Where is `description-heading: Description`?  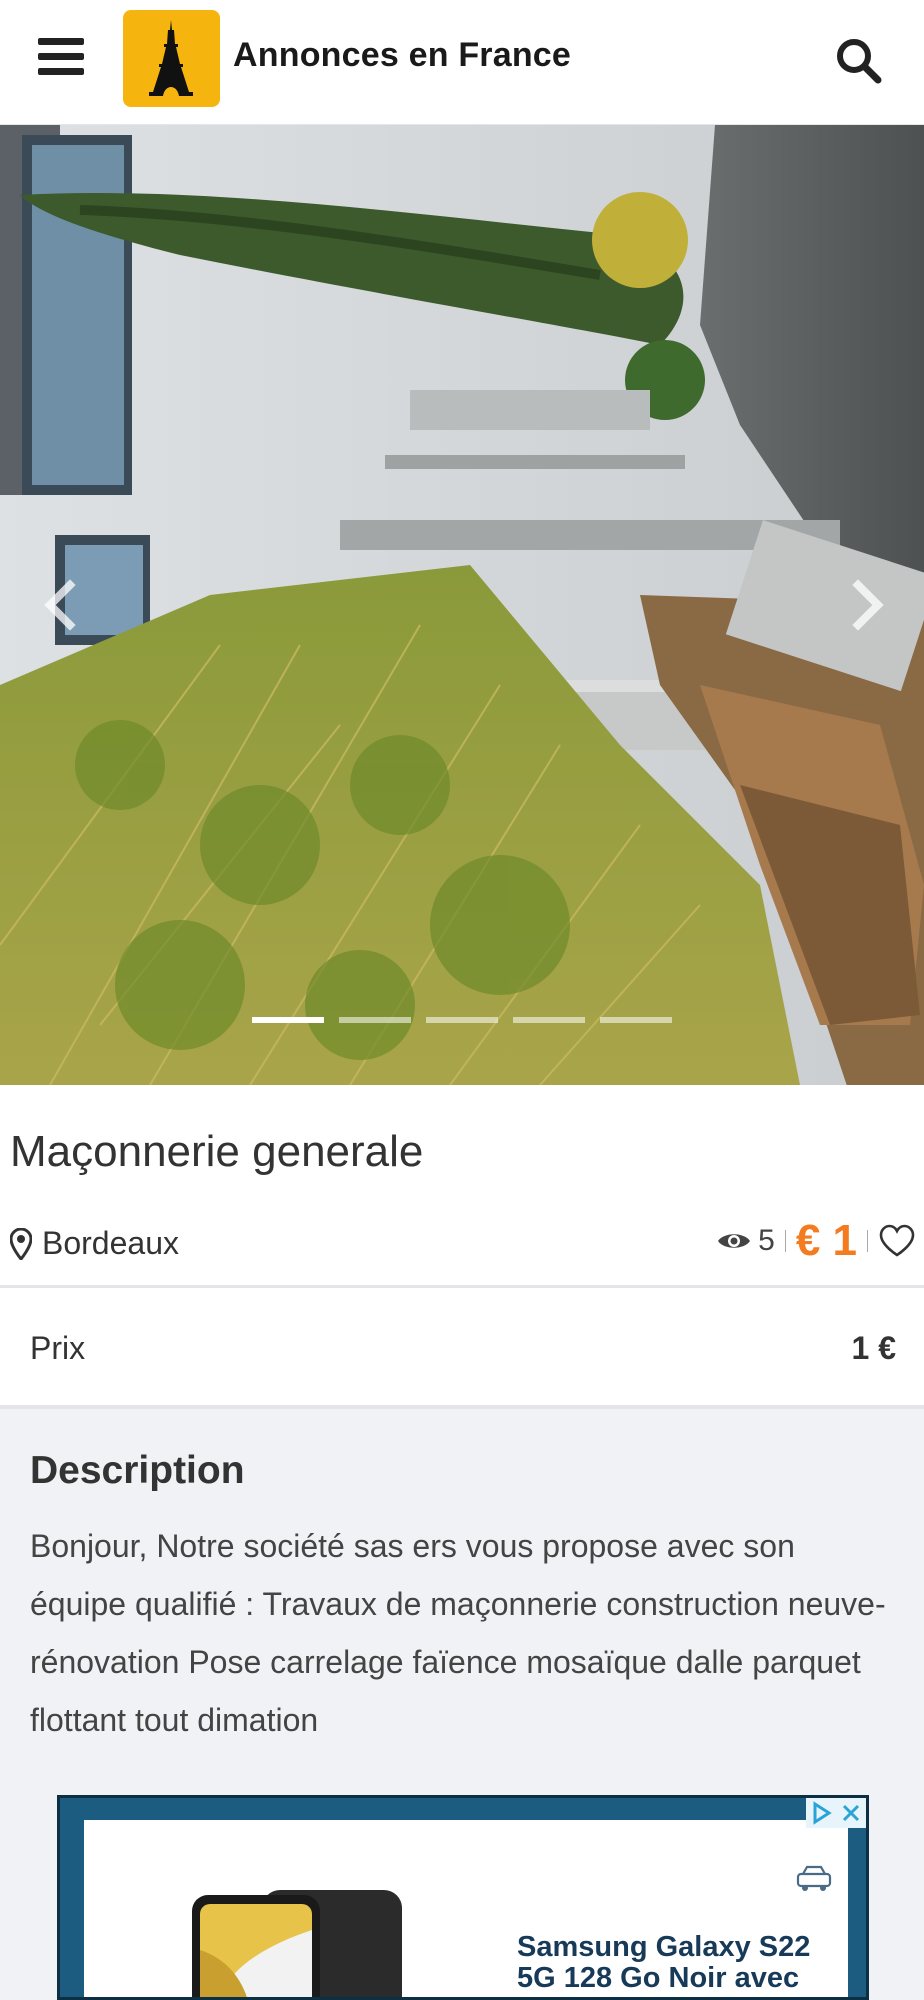
description-heading: Description is located at coordinates (137, 1470).